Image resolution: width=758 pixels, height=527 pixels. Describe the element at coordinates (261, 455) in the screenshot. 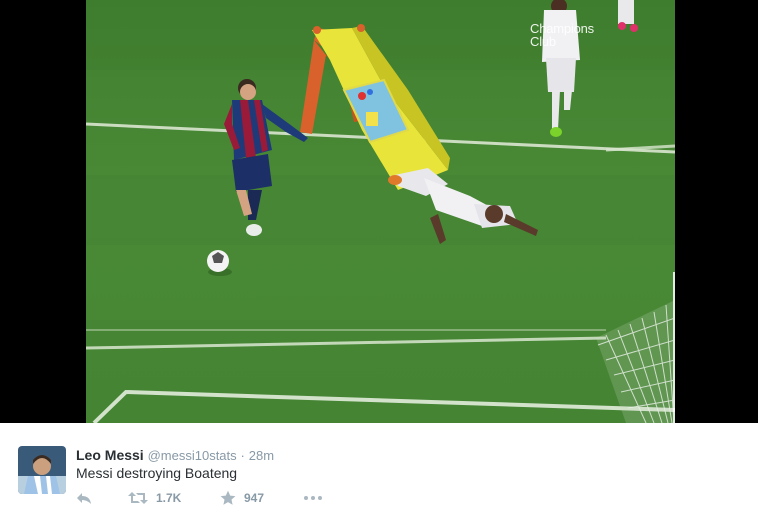

I see `timestamp: 28m` at that location.